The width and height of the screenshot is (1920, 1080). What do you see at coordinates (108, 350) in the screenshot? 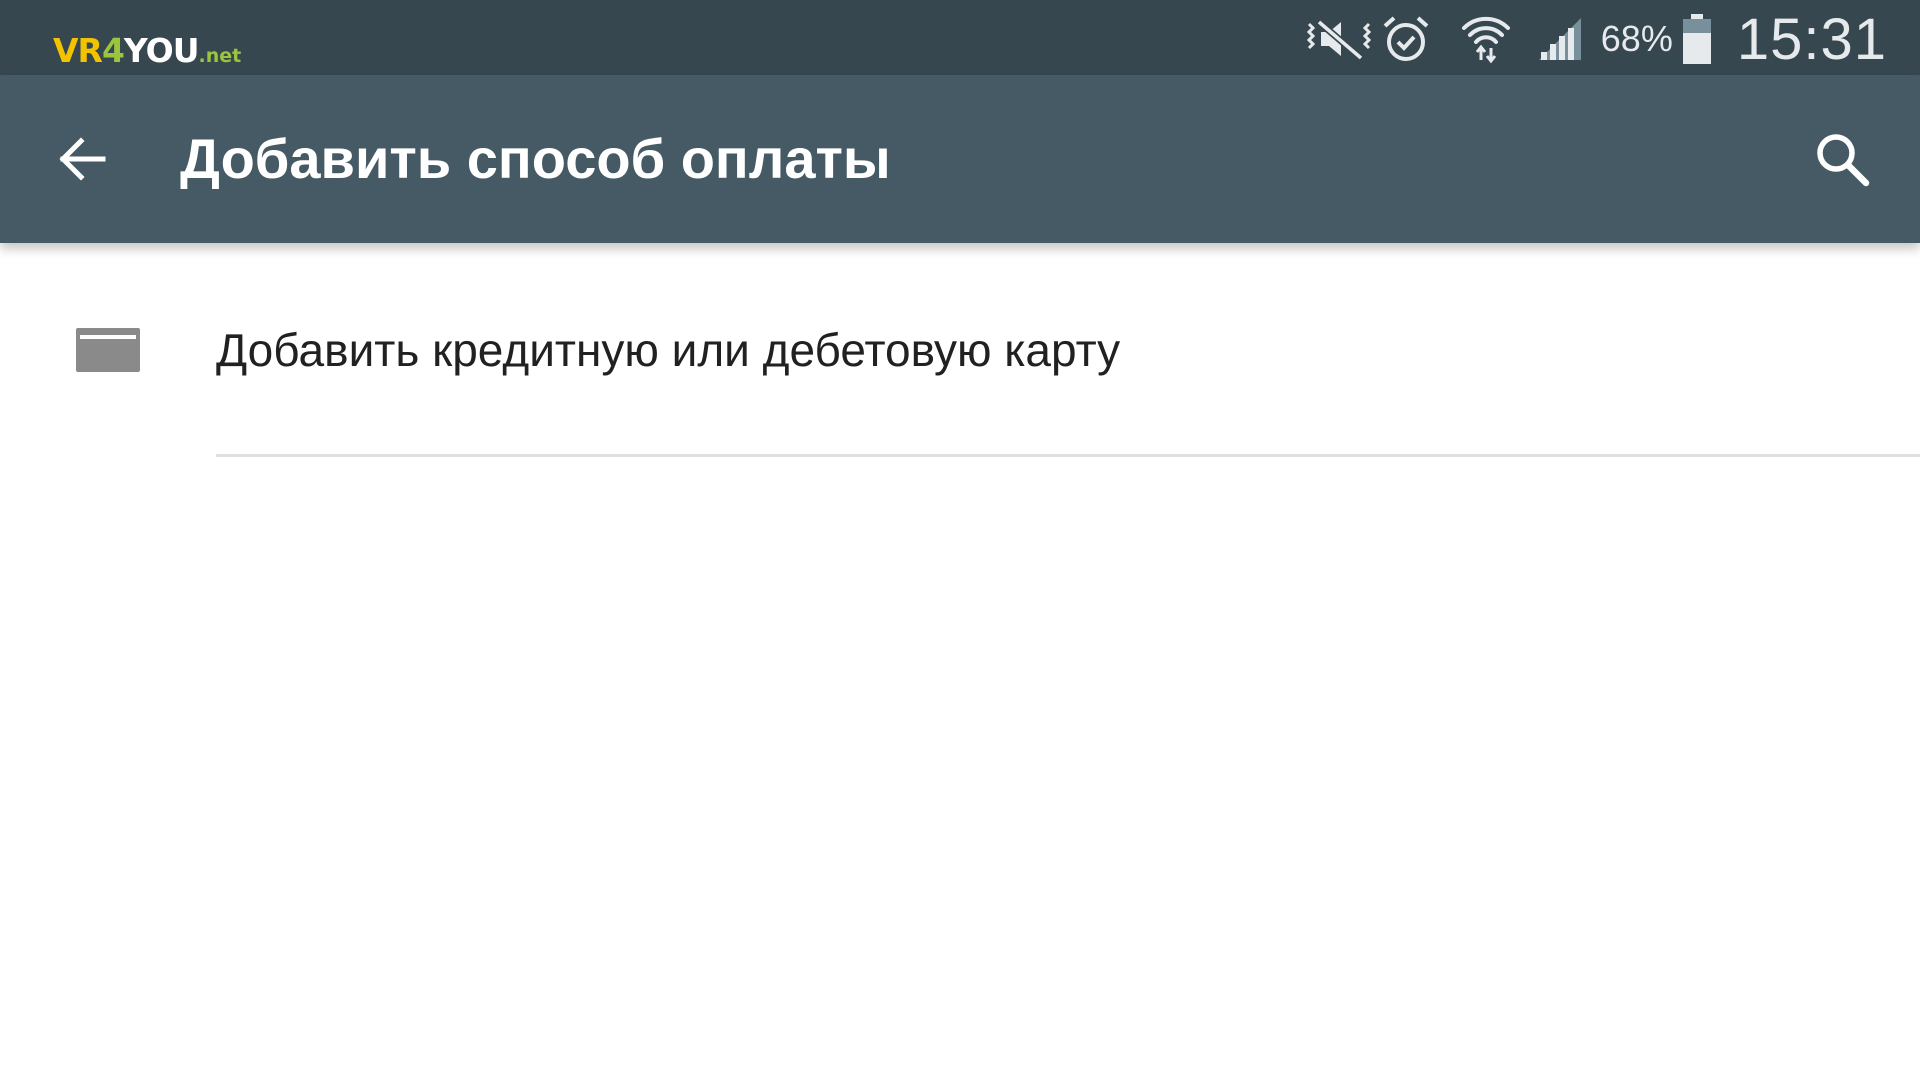
I see `credit-card-icon` at bounding box center [108, 350].